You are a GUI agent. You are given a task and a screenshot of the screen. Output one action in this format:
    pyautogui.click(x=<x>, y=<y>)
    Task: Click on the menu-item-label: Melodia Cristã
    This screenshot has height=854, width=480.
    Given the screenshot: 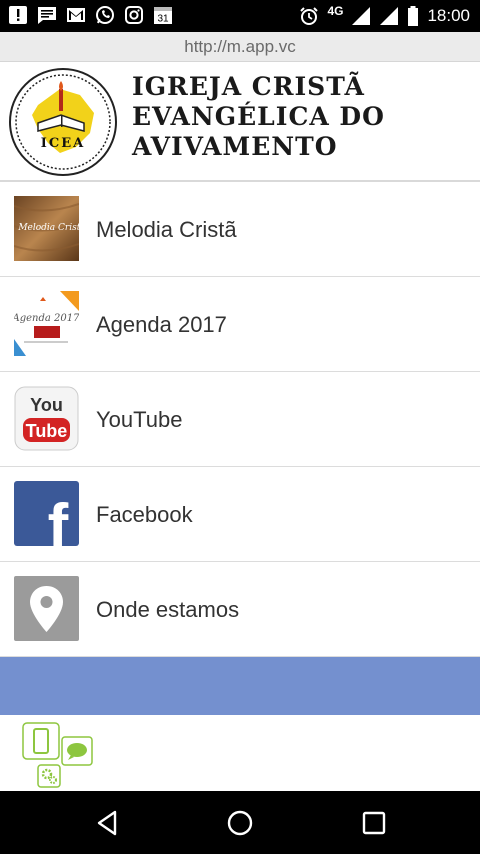 What is the action you would take?
    pyautogui.click(x=166, y=229)
    